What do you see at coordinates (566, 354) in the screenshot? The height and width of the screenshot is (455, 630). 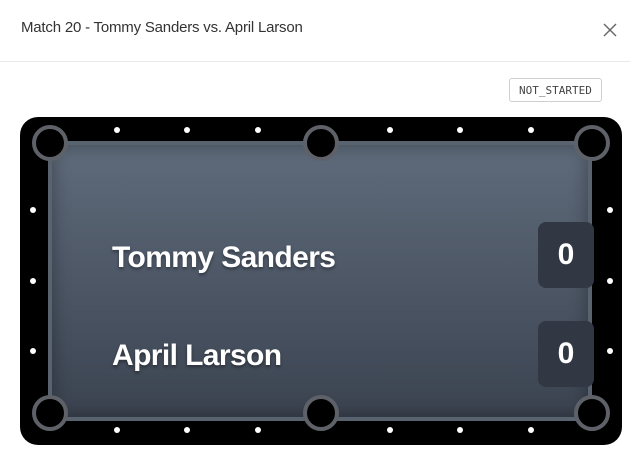 I see `player-2-score: 0` at bounding box center [566, 354].